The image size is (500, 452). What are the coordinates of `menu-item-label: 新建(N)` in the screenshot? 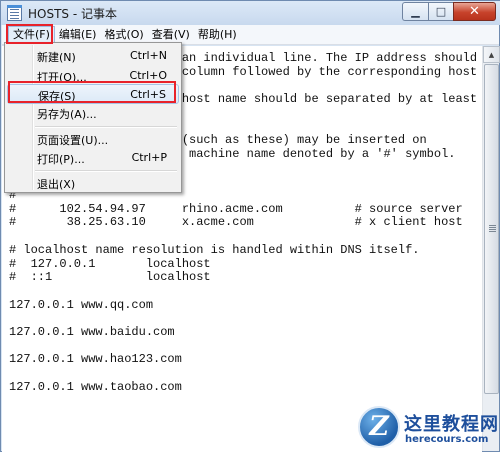 It's located at (56, 57).